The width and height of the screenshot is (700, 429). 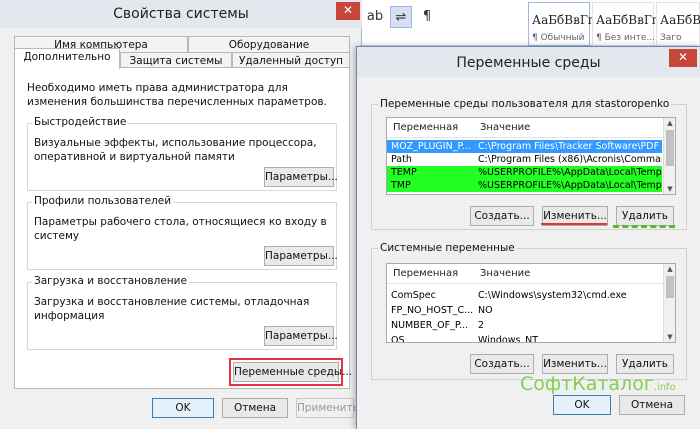 What do you see at coordinates (80, 122) in the screenshot?
I see `group-title: Быстродействие` at bounding box center [80, 122].